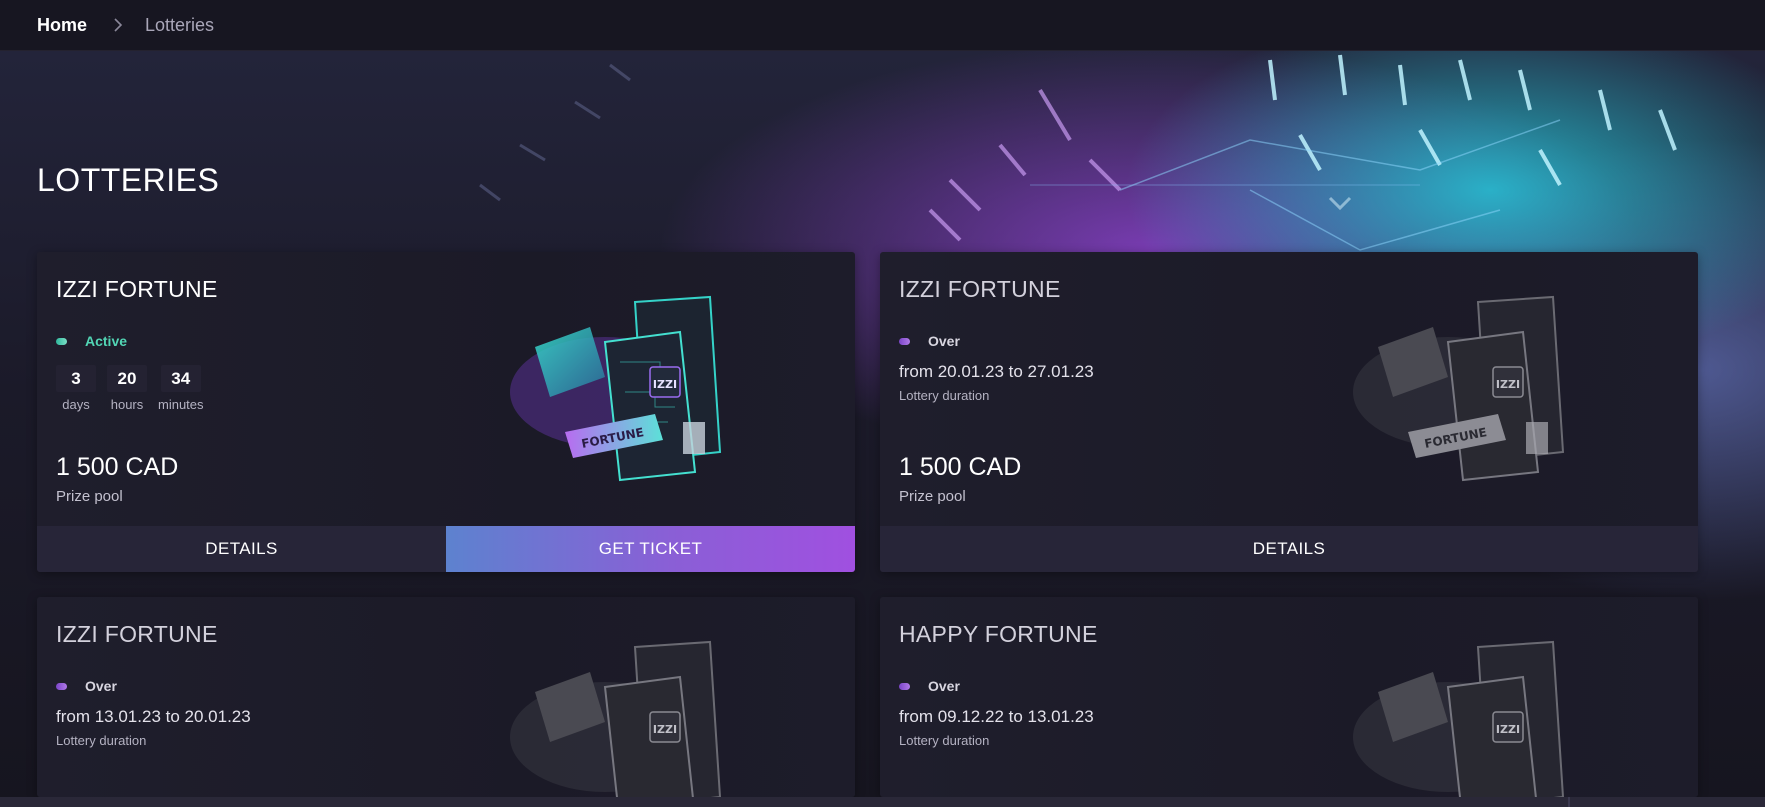  What do you see at coordinates (127, 404) in the screenshot?
I see `countdown-hours-label: hours` at bounding box center [127, 404].